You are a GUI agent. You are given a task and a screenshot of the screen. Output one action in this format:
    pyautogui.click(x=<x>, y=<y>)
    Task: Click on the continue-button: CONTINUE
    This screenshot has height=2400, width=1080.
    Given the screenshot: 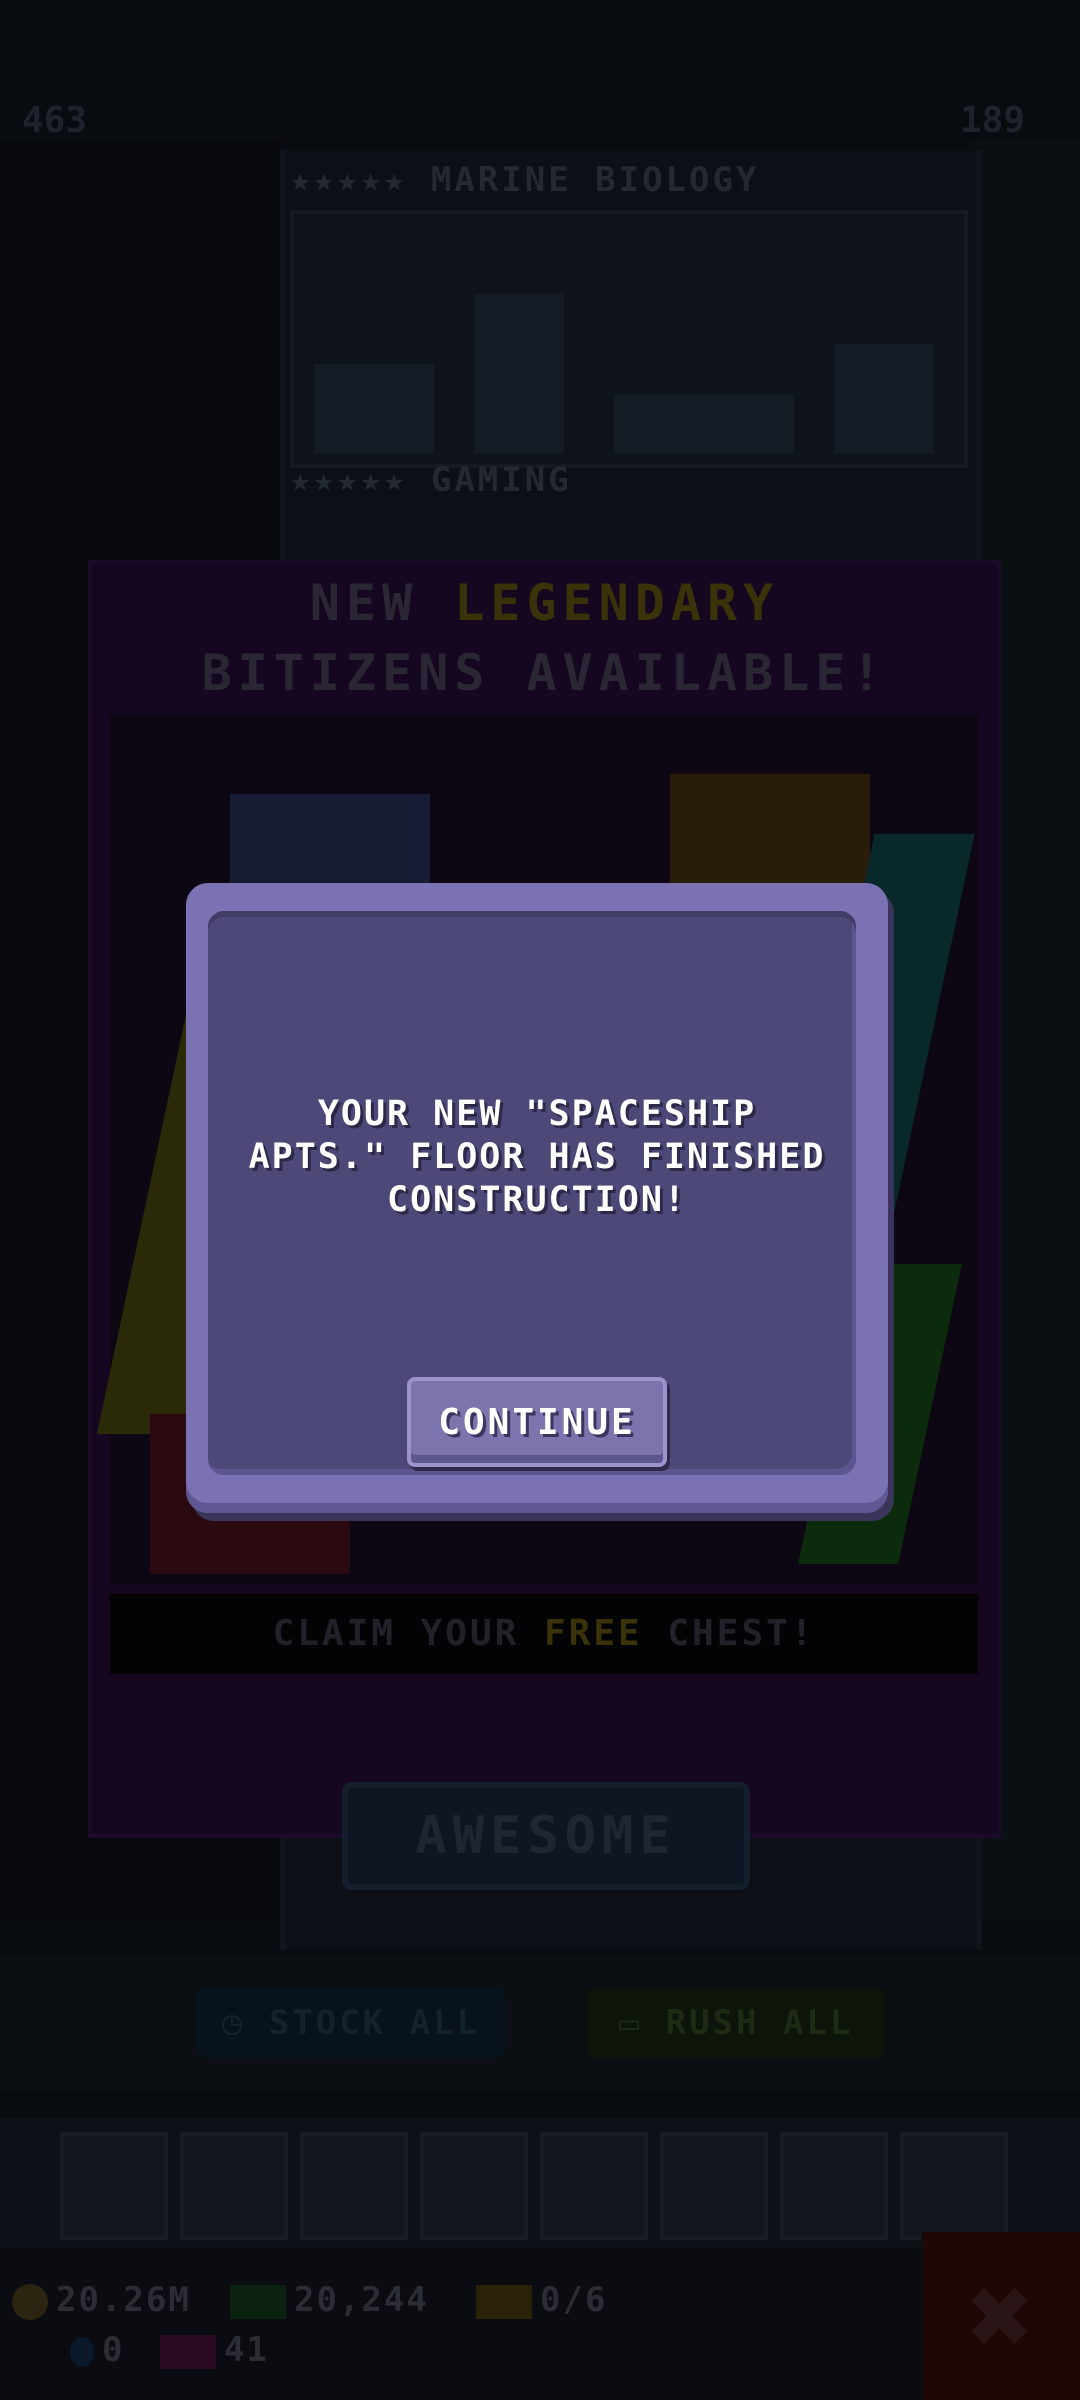 What is the action you would take?
    pyautogui.click(x=537, y=1422)
    